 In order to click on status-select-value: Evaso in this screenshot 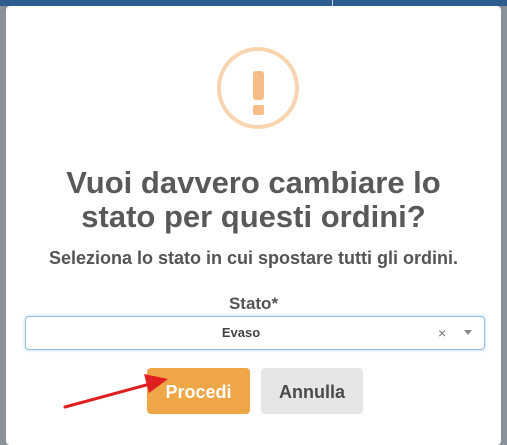, I will do `click(241, 332)`.